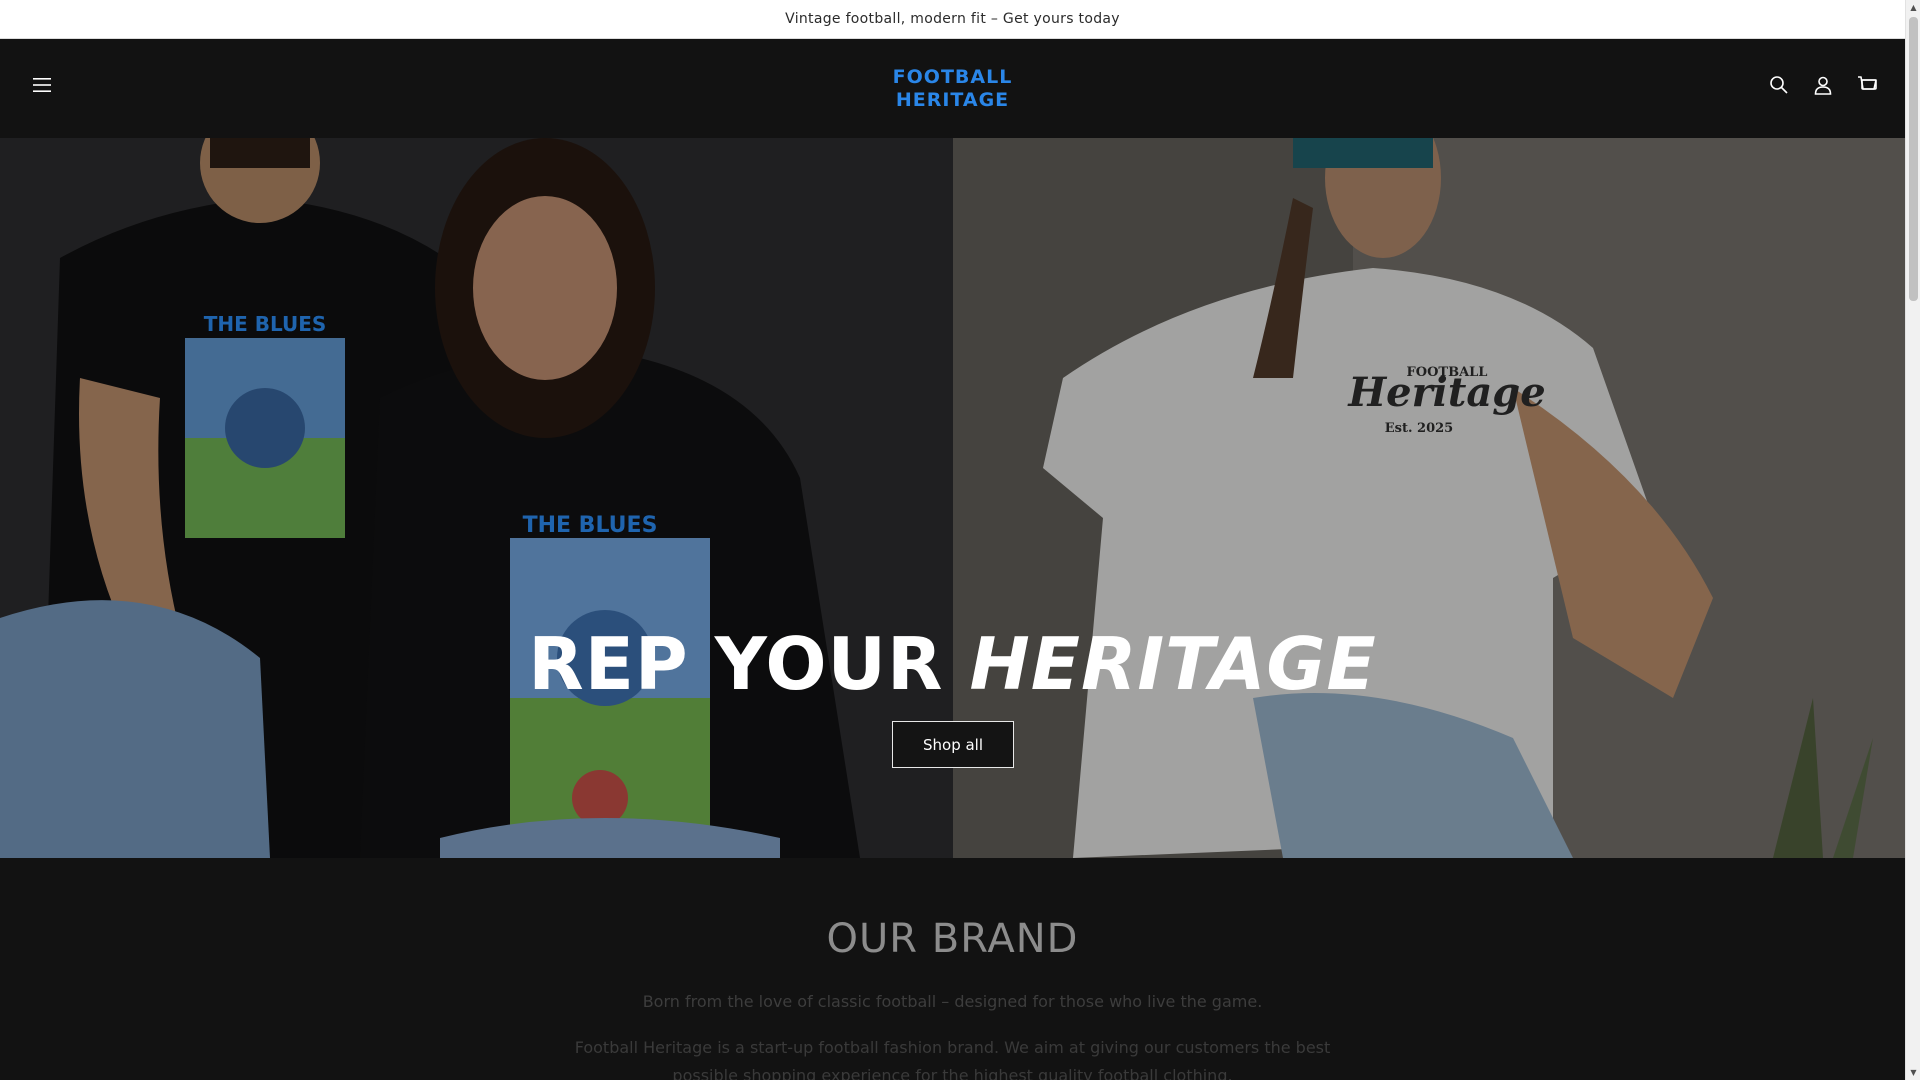 This screenshot has height=1080, width=1920. I want to click on hero-title: REP YOUR HERITAGE, so click(952, 664).